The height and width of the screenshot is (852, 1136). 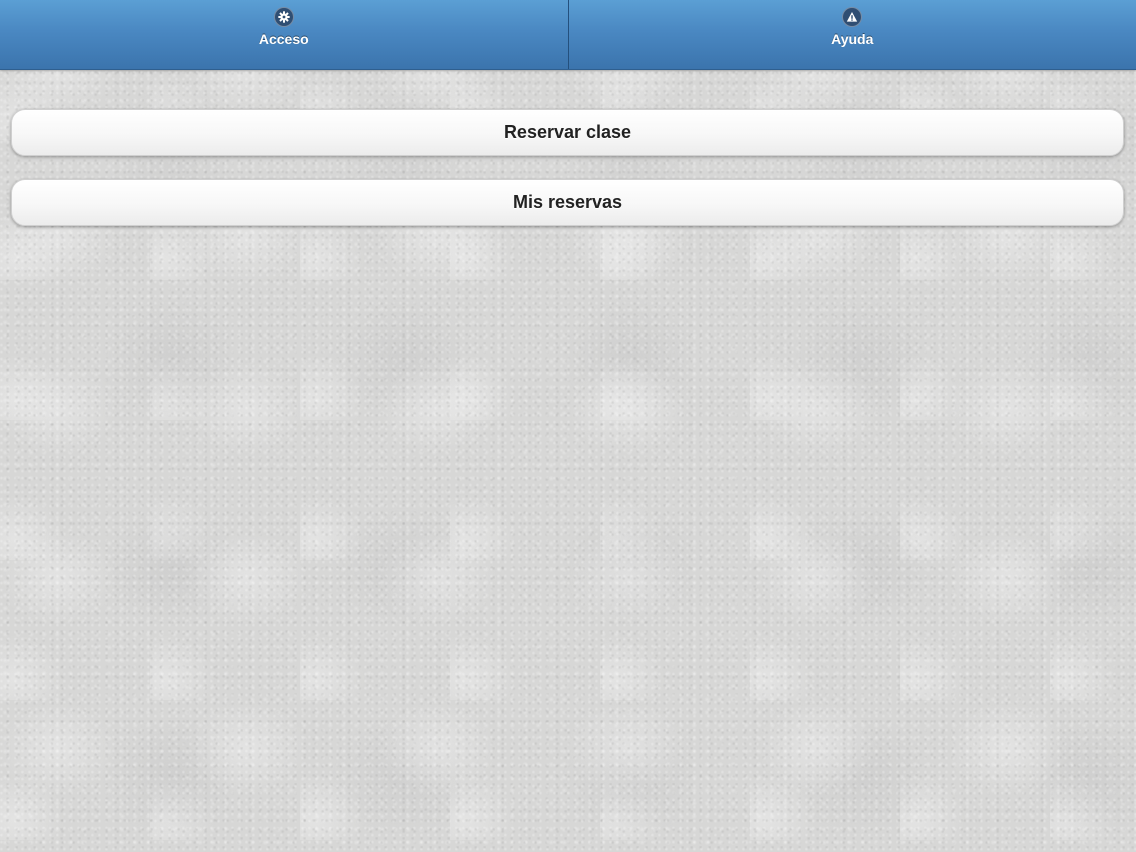 I want to click on reservar-clase-label: Reservar clase, so click(x=567, y=132).